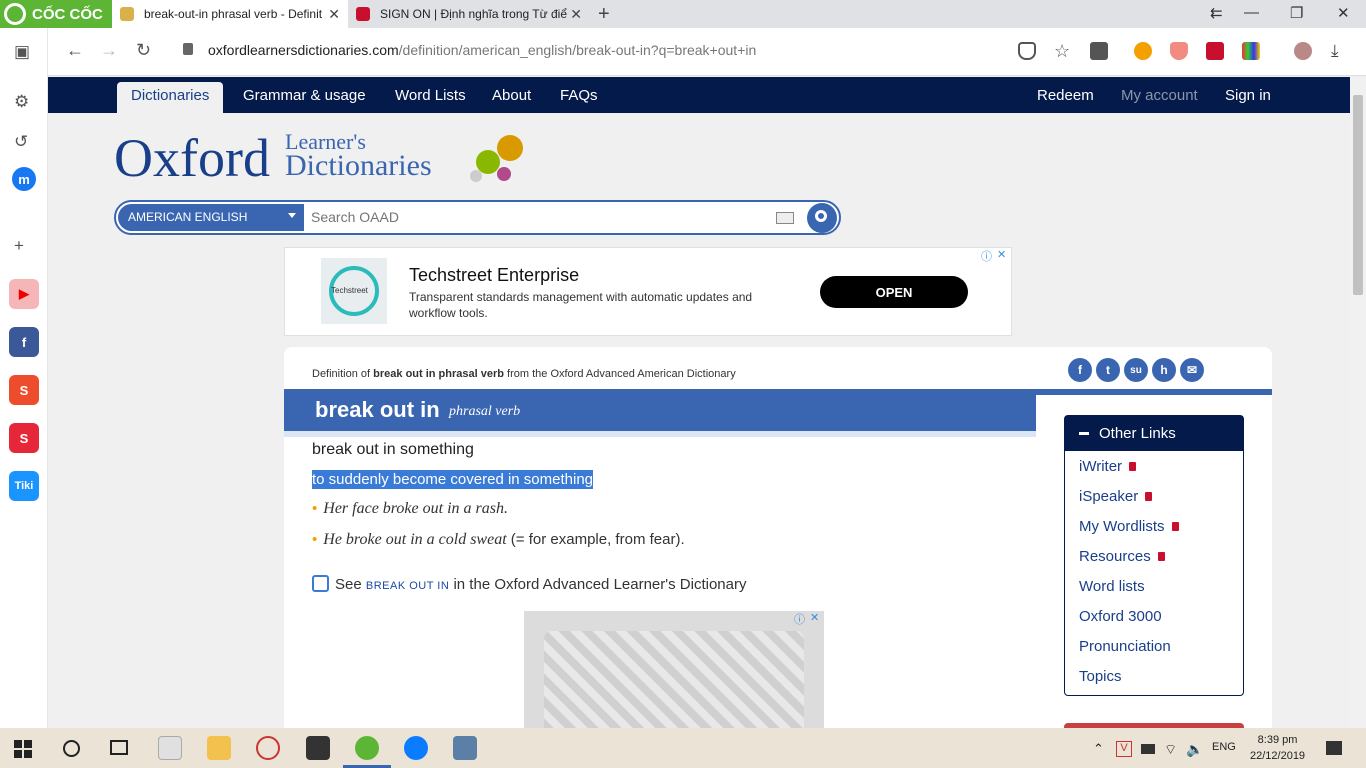  What do you see at coordinates (1215, 51) in the screenshot?
I see `extension-red-icon` at bounding box center [1215, 51].